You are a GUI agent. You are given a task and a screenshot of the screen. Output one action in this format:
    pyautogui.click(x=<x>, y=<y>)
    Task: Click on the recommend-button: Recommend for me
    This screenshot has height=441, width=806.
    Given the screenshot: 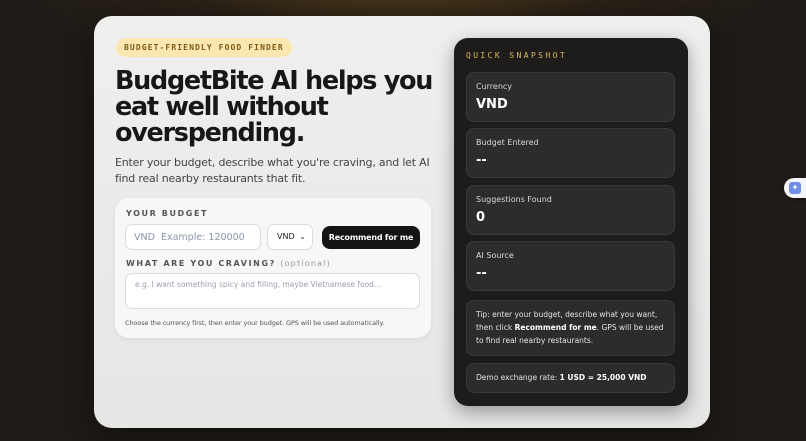 What is the action you would take?
    pyautogui.click(x=371, y=237)
    